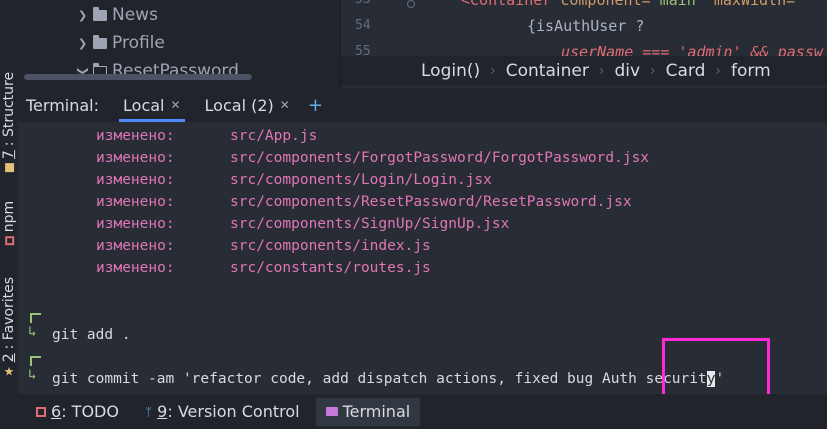  I want to click on modified-file-path: src/App.js, so click(274, 136).